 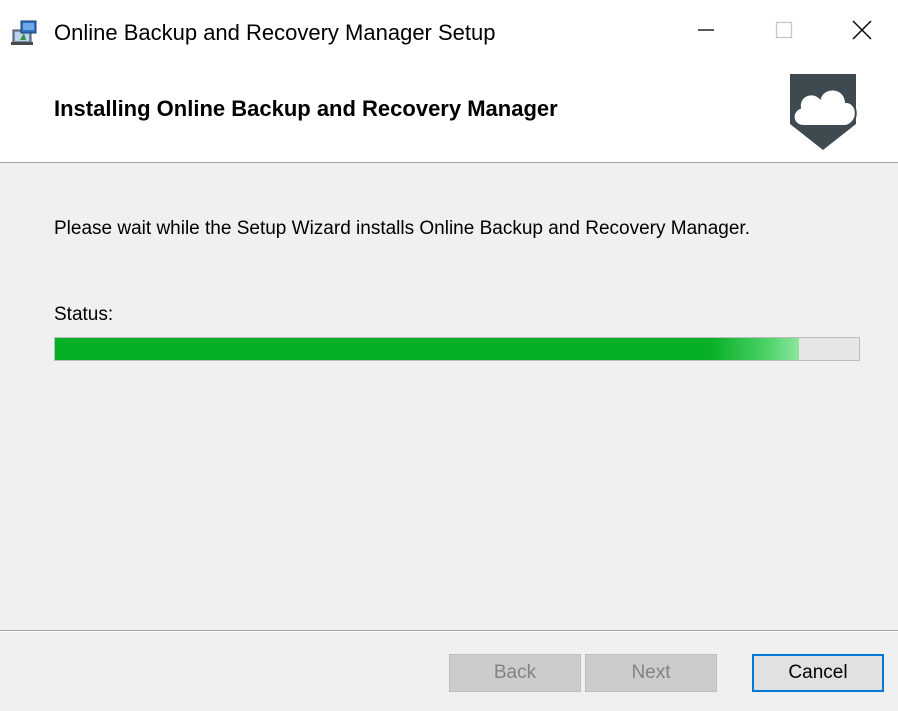 I want to click on maximize-button, so click(x=784, y=32).